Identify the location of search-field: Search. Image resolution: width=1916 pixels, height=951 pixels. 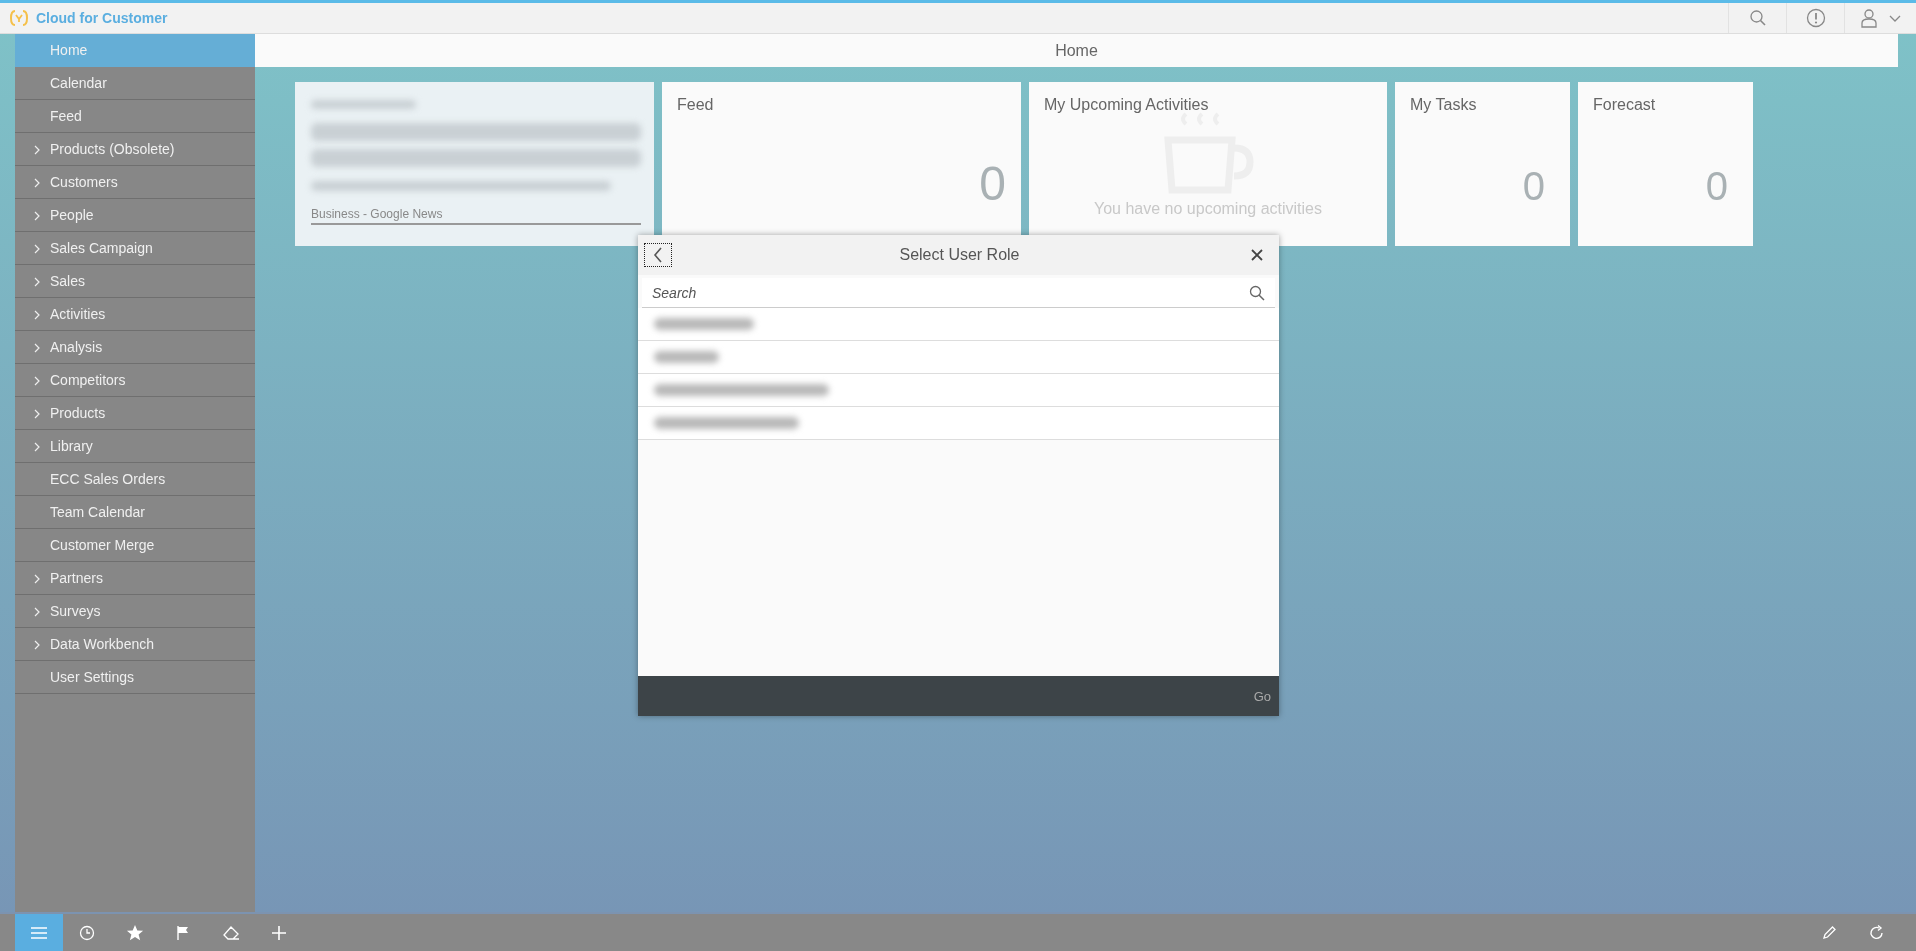
(958, 293).